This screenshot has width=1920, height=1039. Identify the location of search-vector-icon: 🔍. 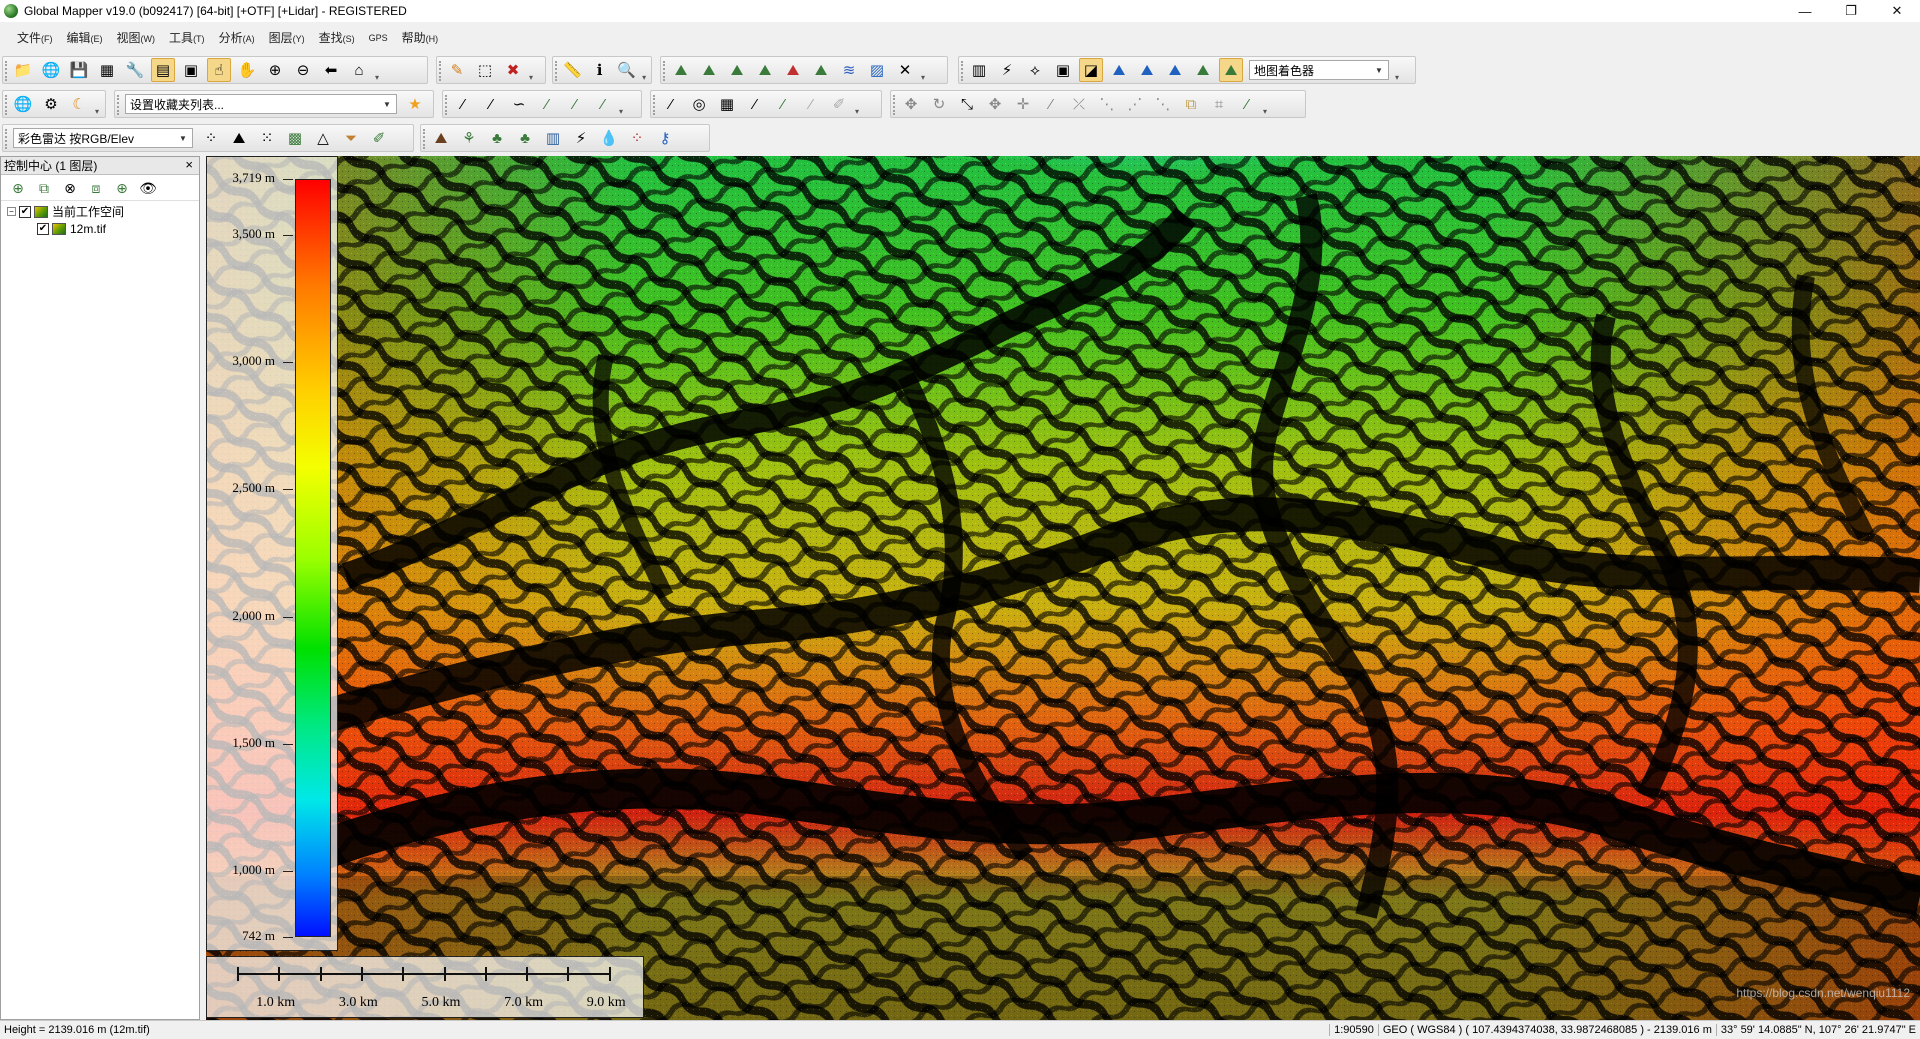
(626, 70).